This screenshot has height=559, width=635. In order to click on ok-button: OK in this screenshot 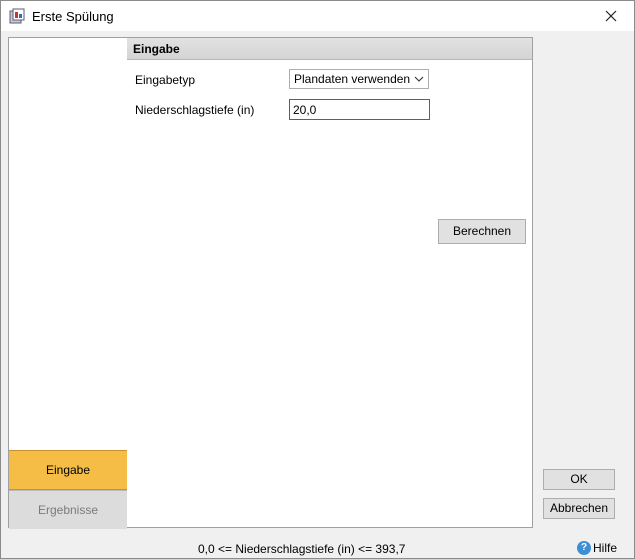, I will do `click(579, 479)`.